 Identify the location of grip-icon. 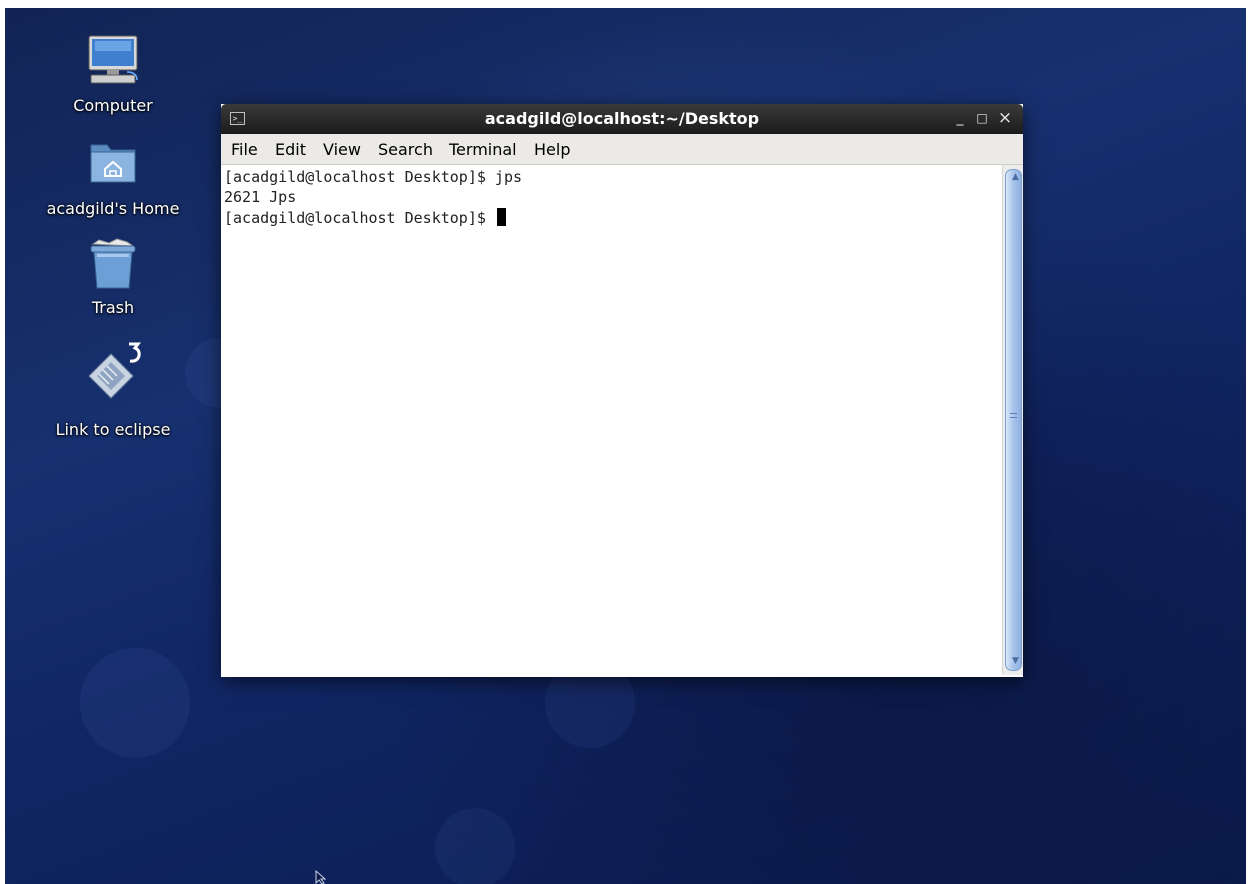
(1013, 415).